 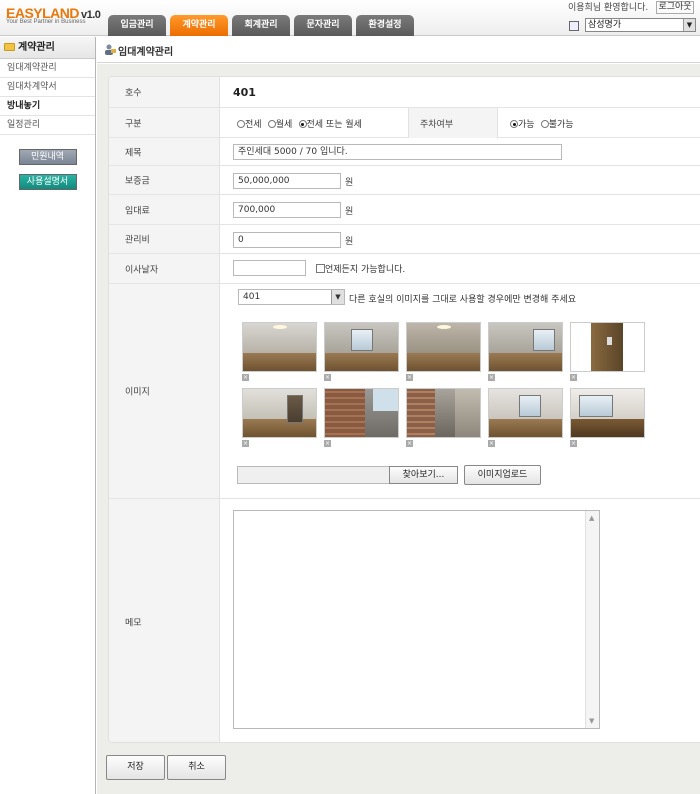 I want to click on logo-tagline: Your Best Partner in Business, so click(x=46, y=22).